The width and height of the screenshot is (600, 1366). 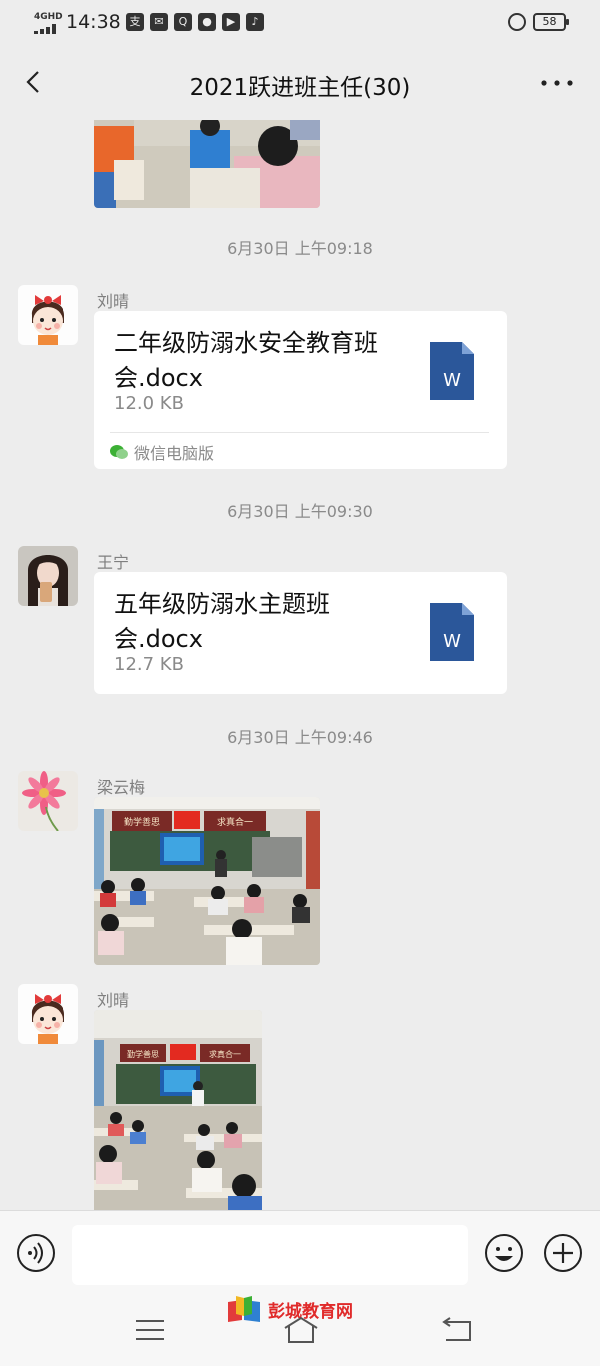 I want to click on more-icon, so click(x=557, y=83).